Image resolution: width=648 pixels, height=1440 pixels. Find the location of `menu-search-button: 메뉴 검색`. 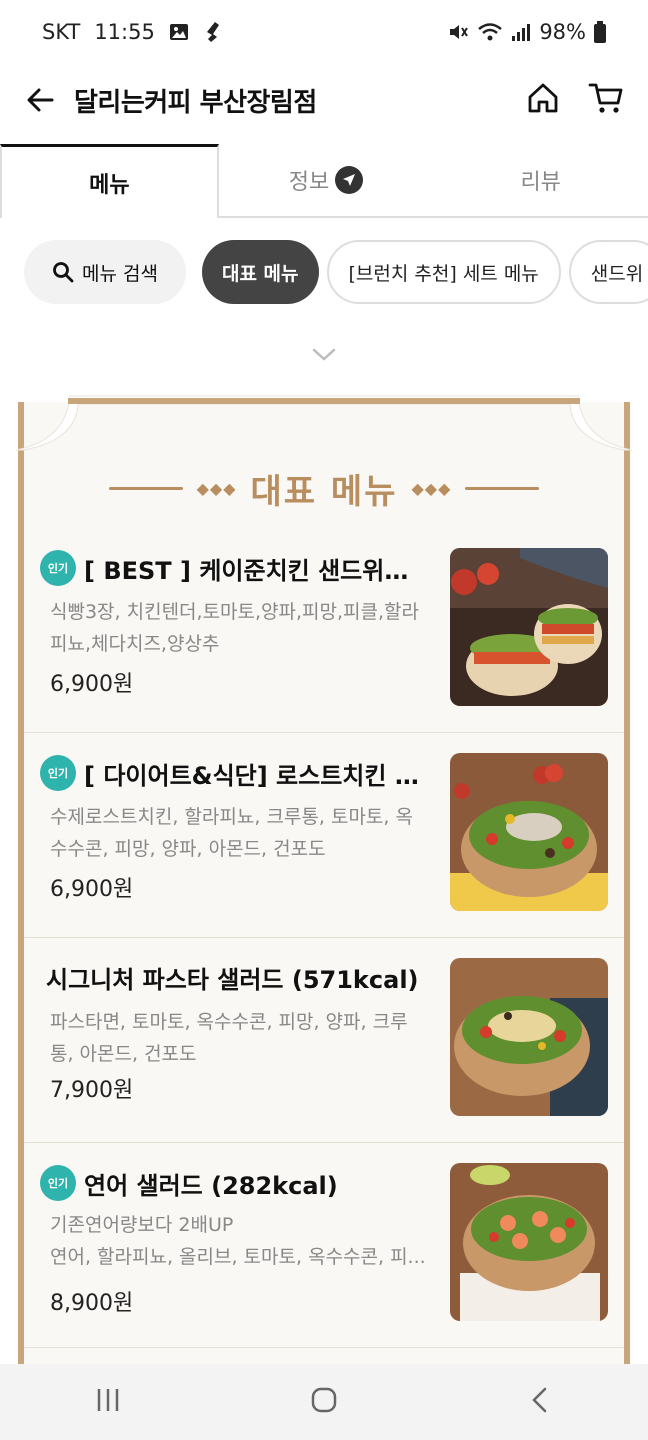

menu-search-button: 메뉴 검색 is located at coordinates (105, 272).